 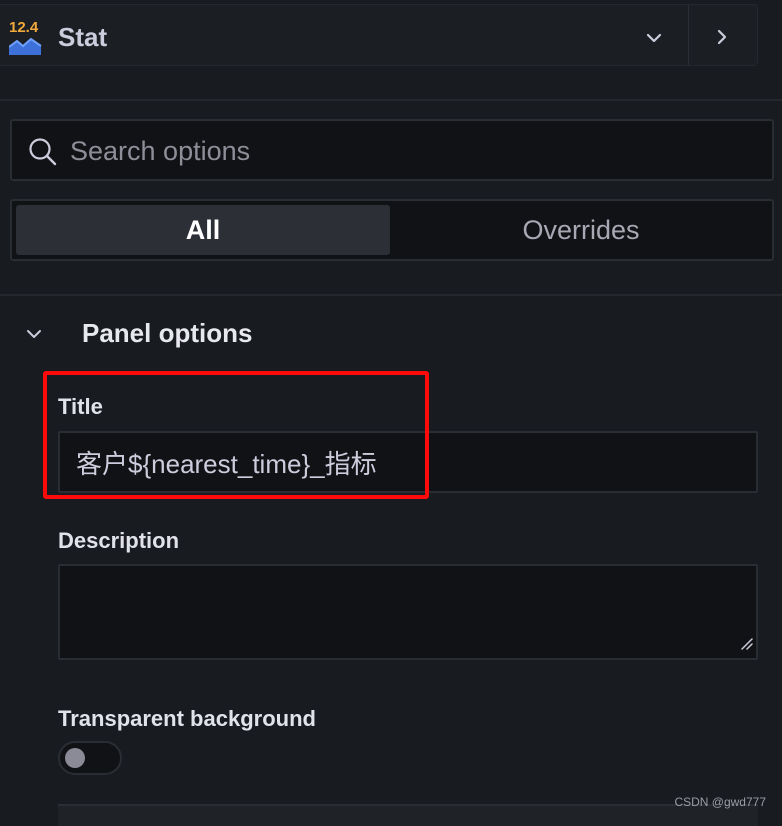 What do you see at coordinates (746, 645) in the screenshot?
I see `resize-handle-icon` at bounding box center [746, 645].